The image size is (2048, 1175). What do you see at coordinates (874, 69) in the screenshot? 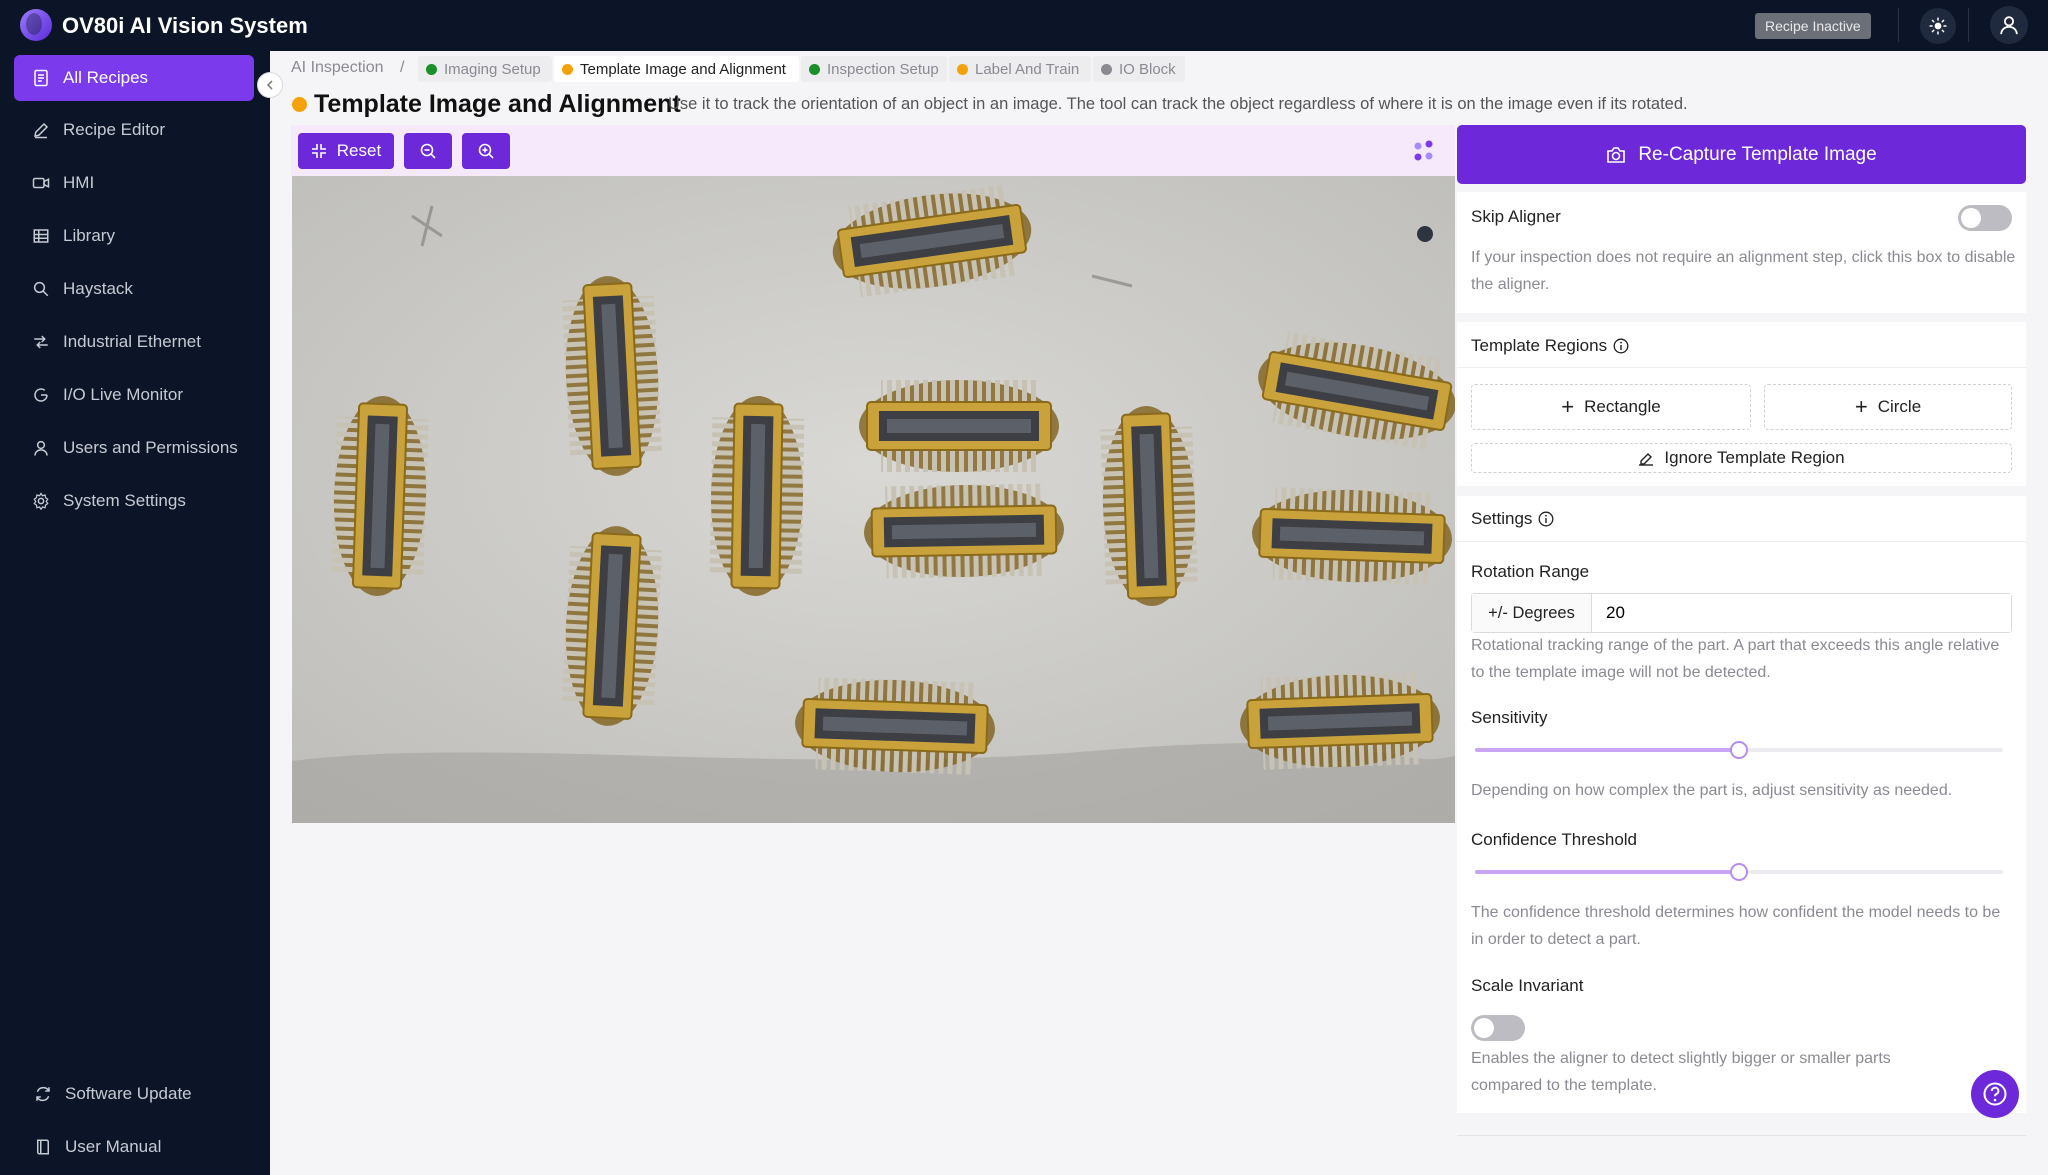
I see `step-inspection-setup: Inspection Setup` at bounding box center [874, 69].